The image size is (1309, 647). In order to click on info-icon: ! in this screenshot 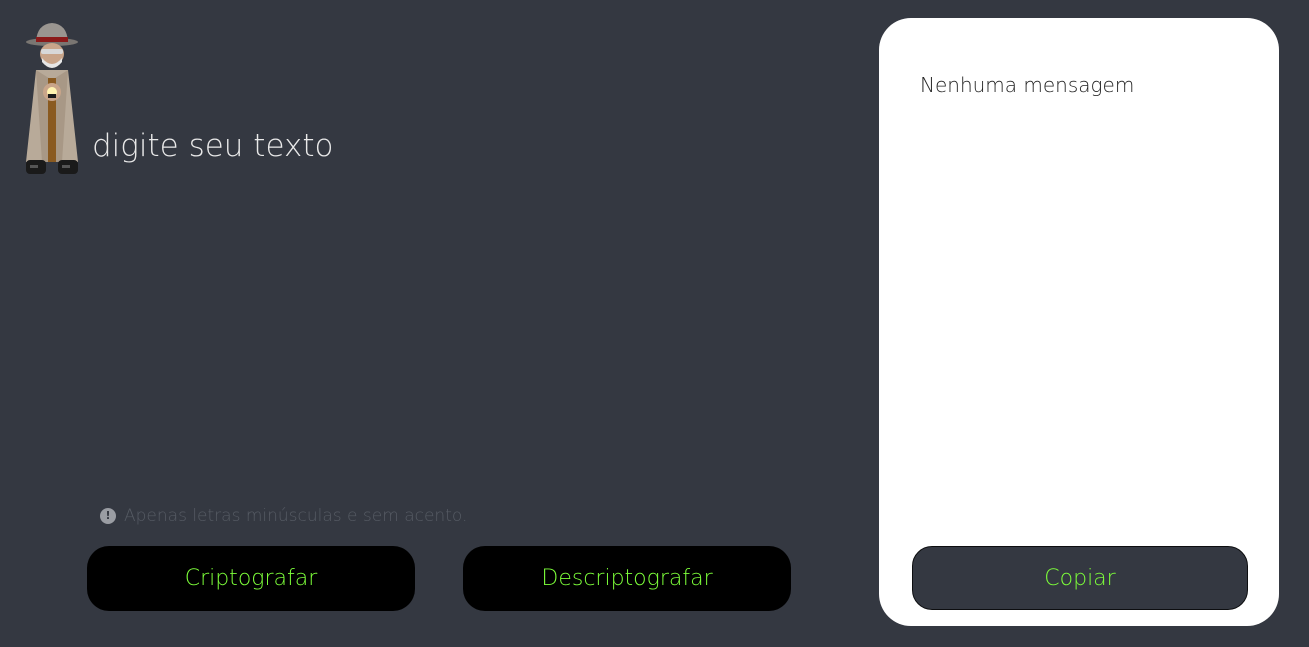, I will do `click(108, 516)`.